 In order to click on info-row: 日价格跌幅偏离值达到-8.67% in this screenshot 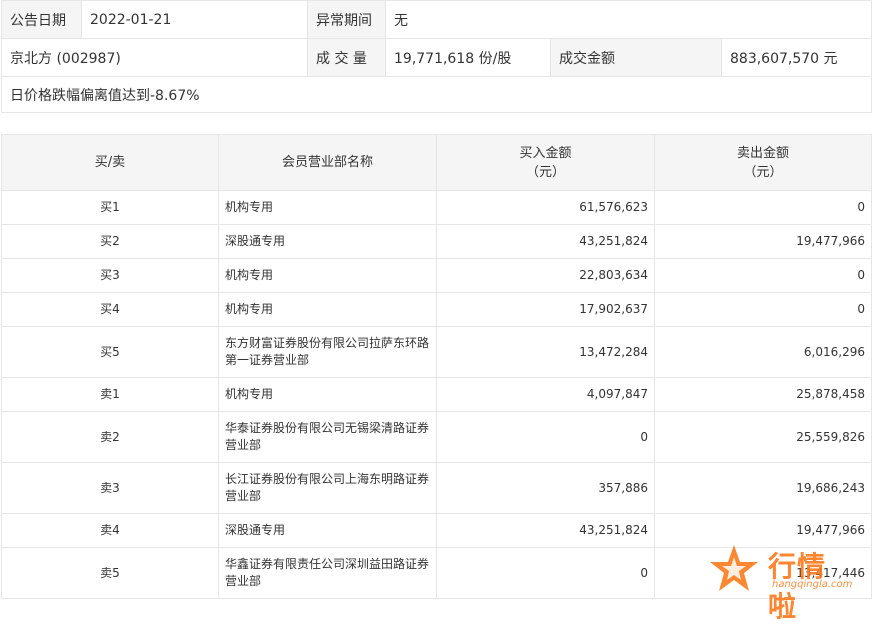, I will do `click(436, 94)`.